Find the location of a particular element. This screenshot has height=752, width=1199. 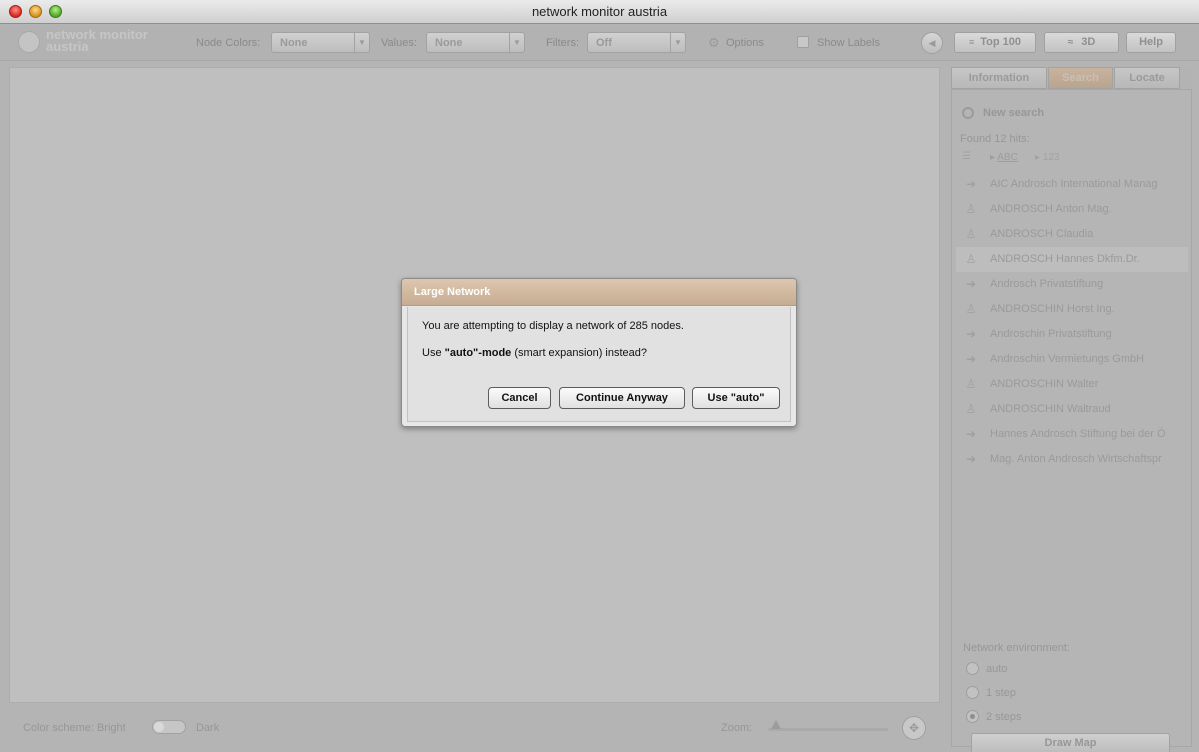

color-scheme-label: Color scheme: Bright is located at coordinates (74, 728).